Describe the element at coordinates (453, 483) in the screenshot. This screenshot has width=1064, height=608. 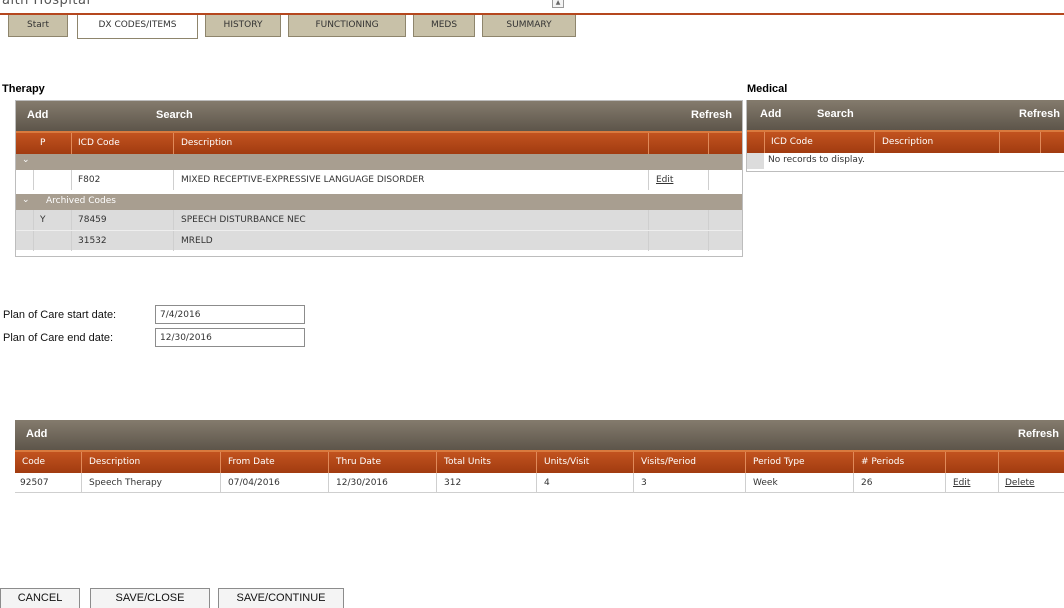
I see `cell-total-units: 312` at that location.